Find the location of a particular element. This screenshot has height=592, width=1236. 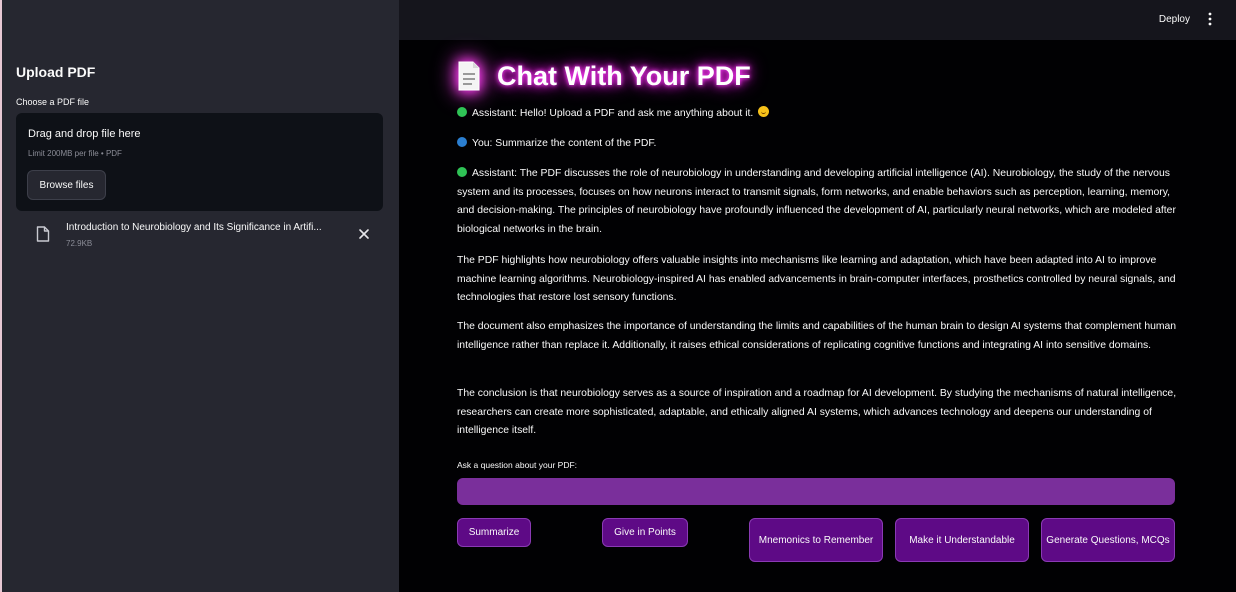

kebab-menu-icon is located at coordinates (1210, 19).